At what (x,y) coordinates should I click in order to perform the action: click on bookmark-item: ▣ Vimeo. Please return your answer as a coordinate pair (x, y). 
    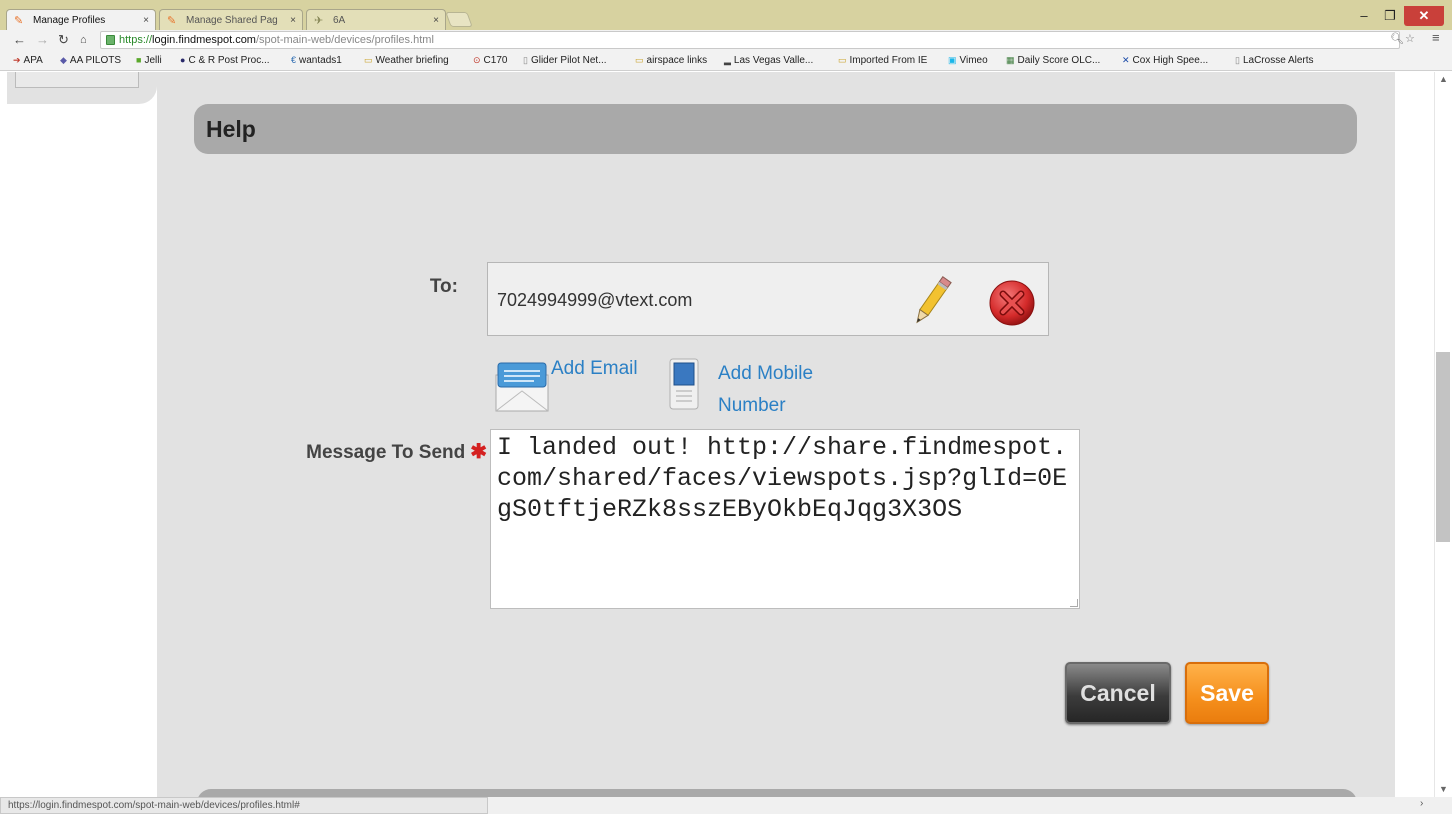
    Looking at the image, I should click on (968, 60).